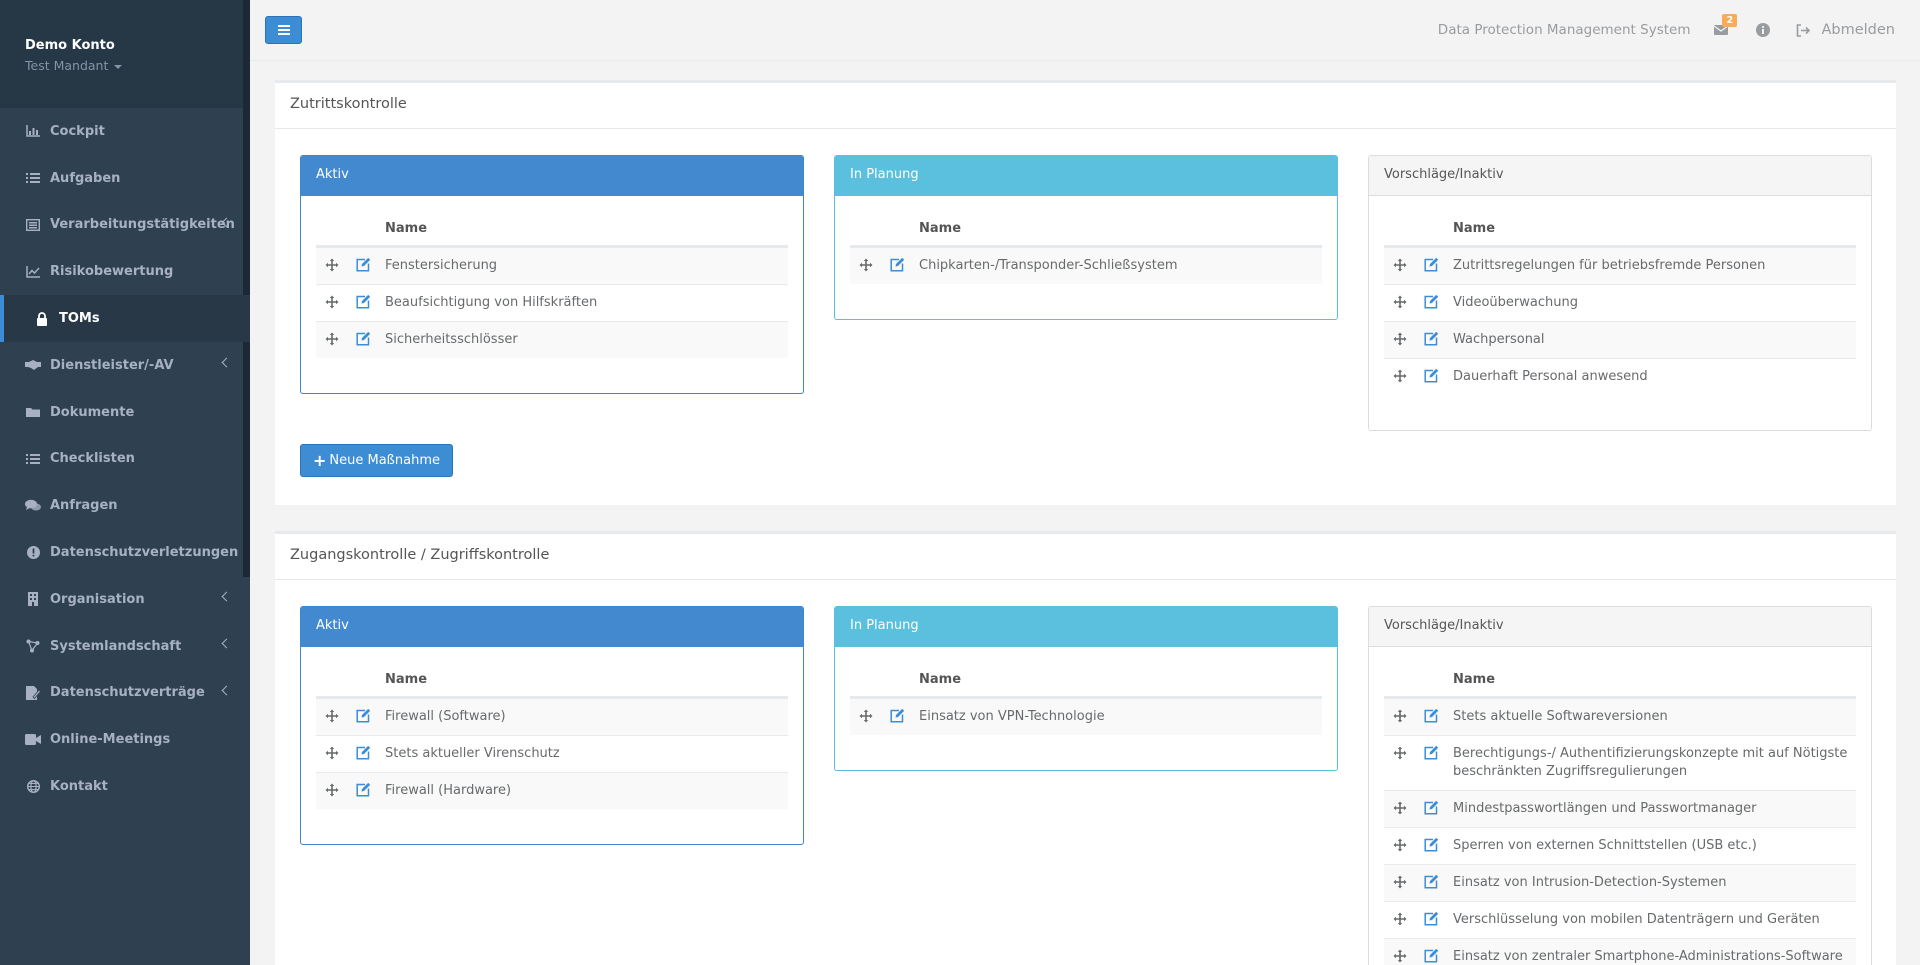  I want to click on table-row: Chipkarten-/Transponder-Schließsystem, so click(1086, 265).